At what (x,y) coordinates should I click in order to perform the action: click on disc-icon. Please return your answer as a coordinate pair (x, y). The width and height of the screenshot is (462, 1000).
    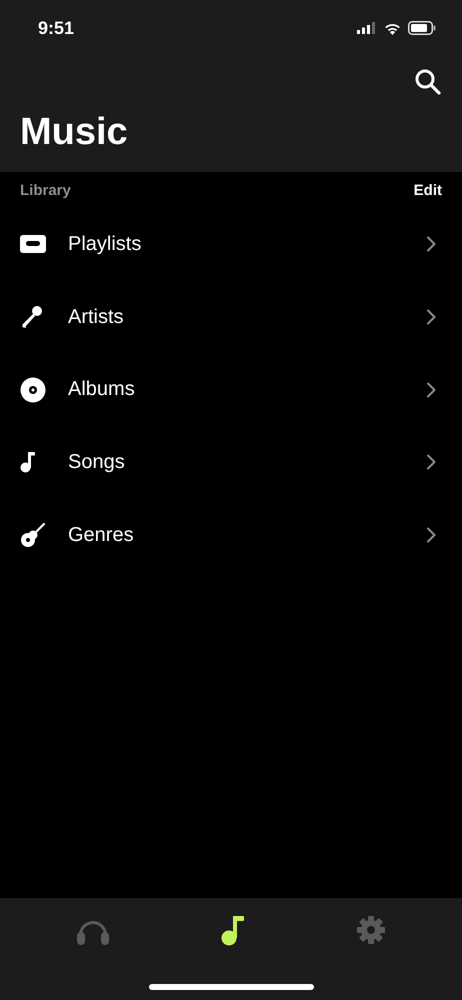
    Looking at the image, I should click on (33, 389).